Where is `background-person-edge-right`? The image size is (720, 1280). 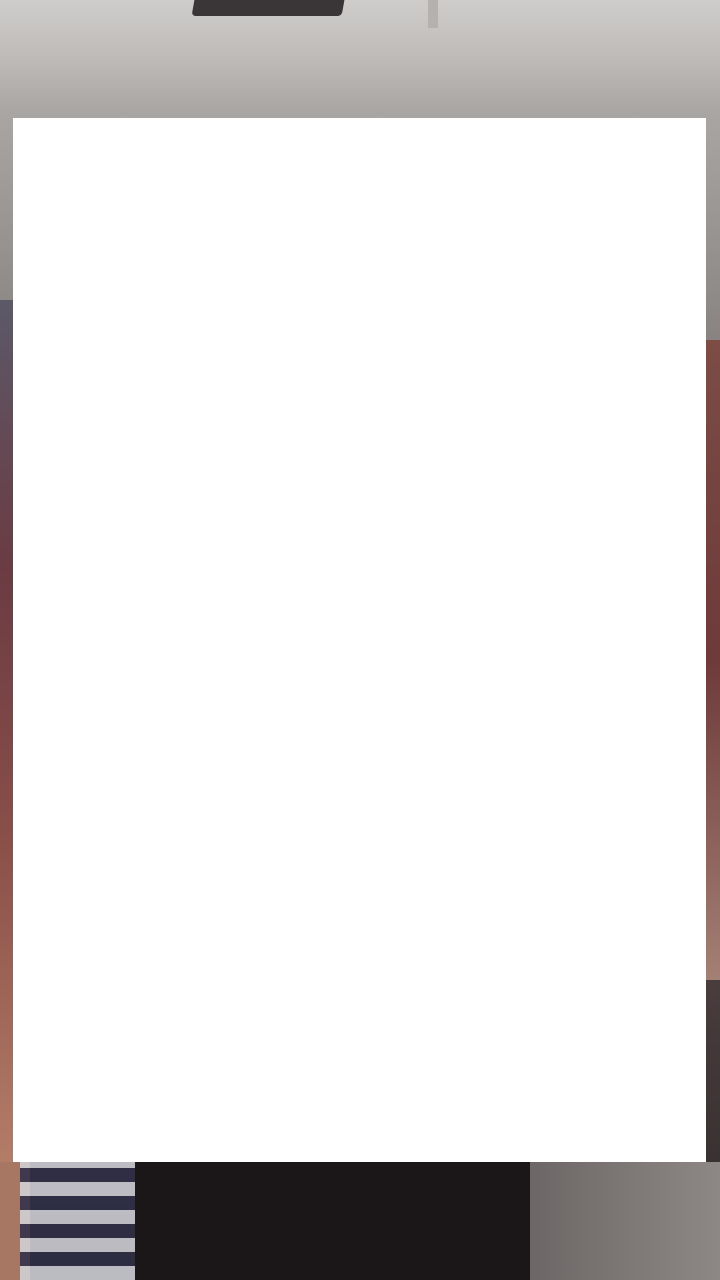 background-person-edge-right is located at coordinates (712, 660).